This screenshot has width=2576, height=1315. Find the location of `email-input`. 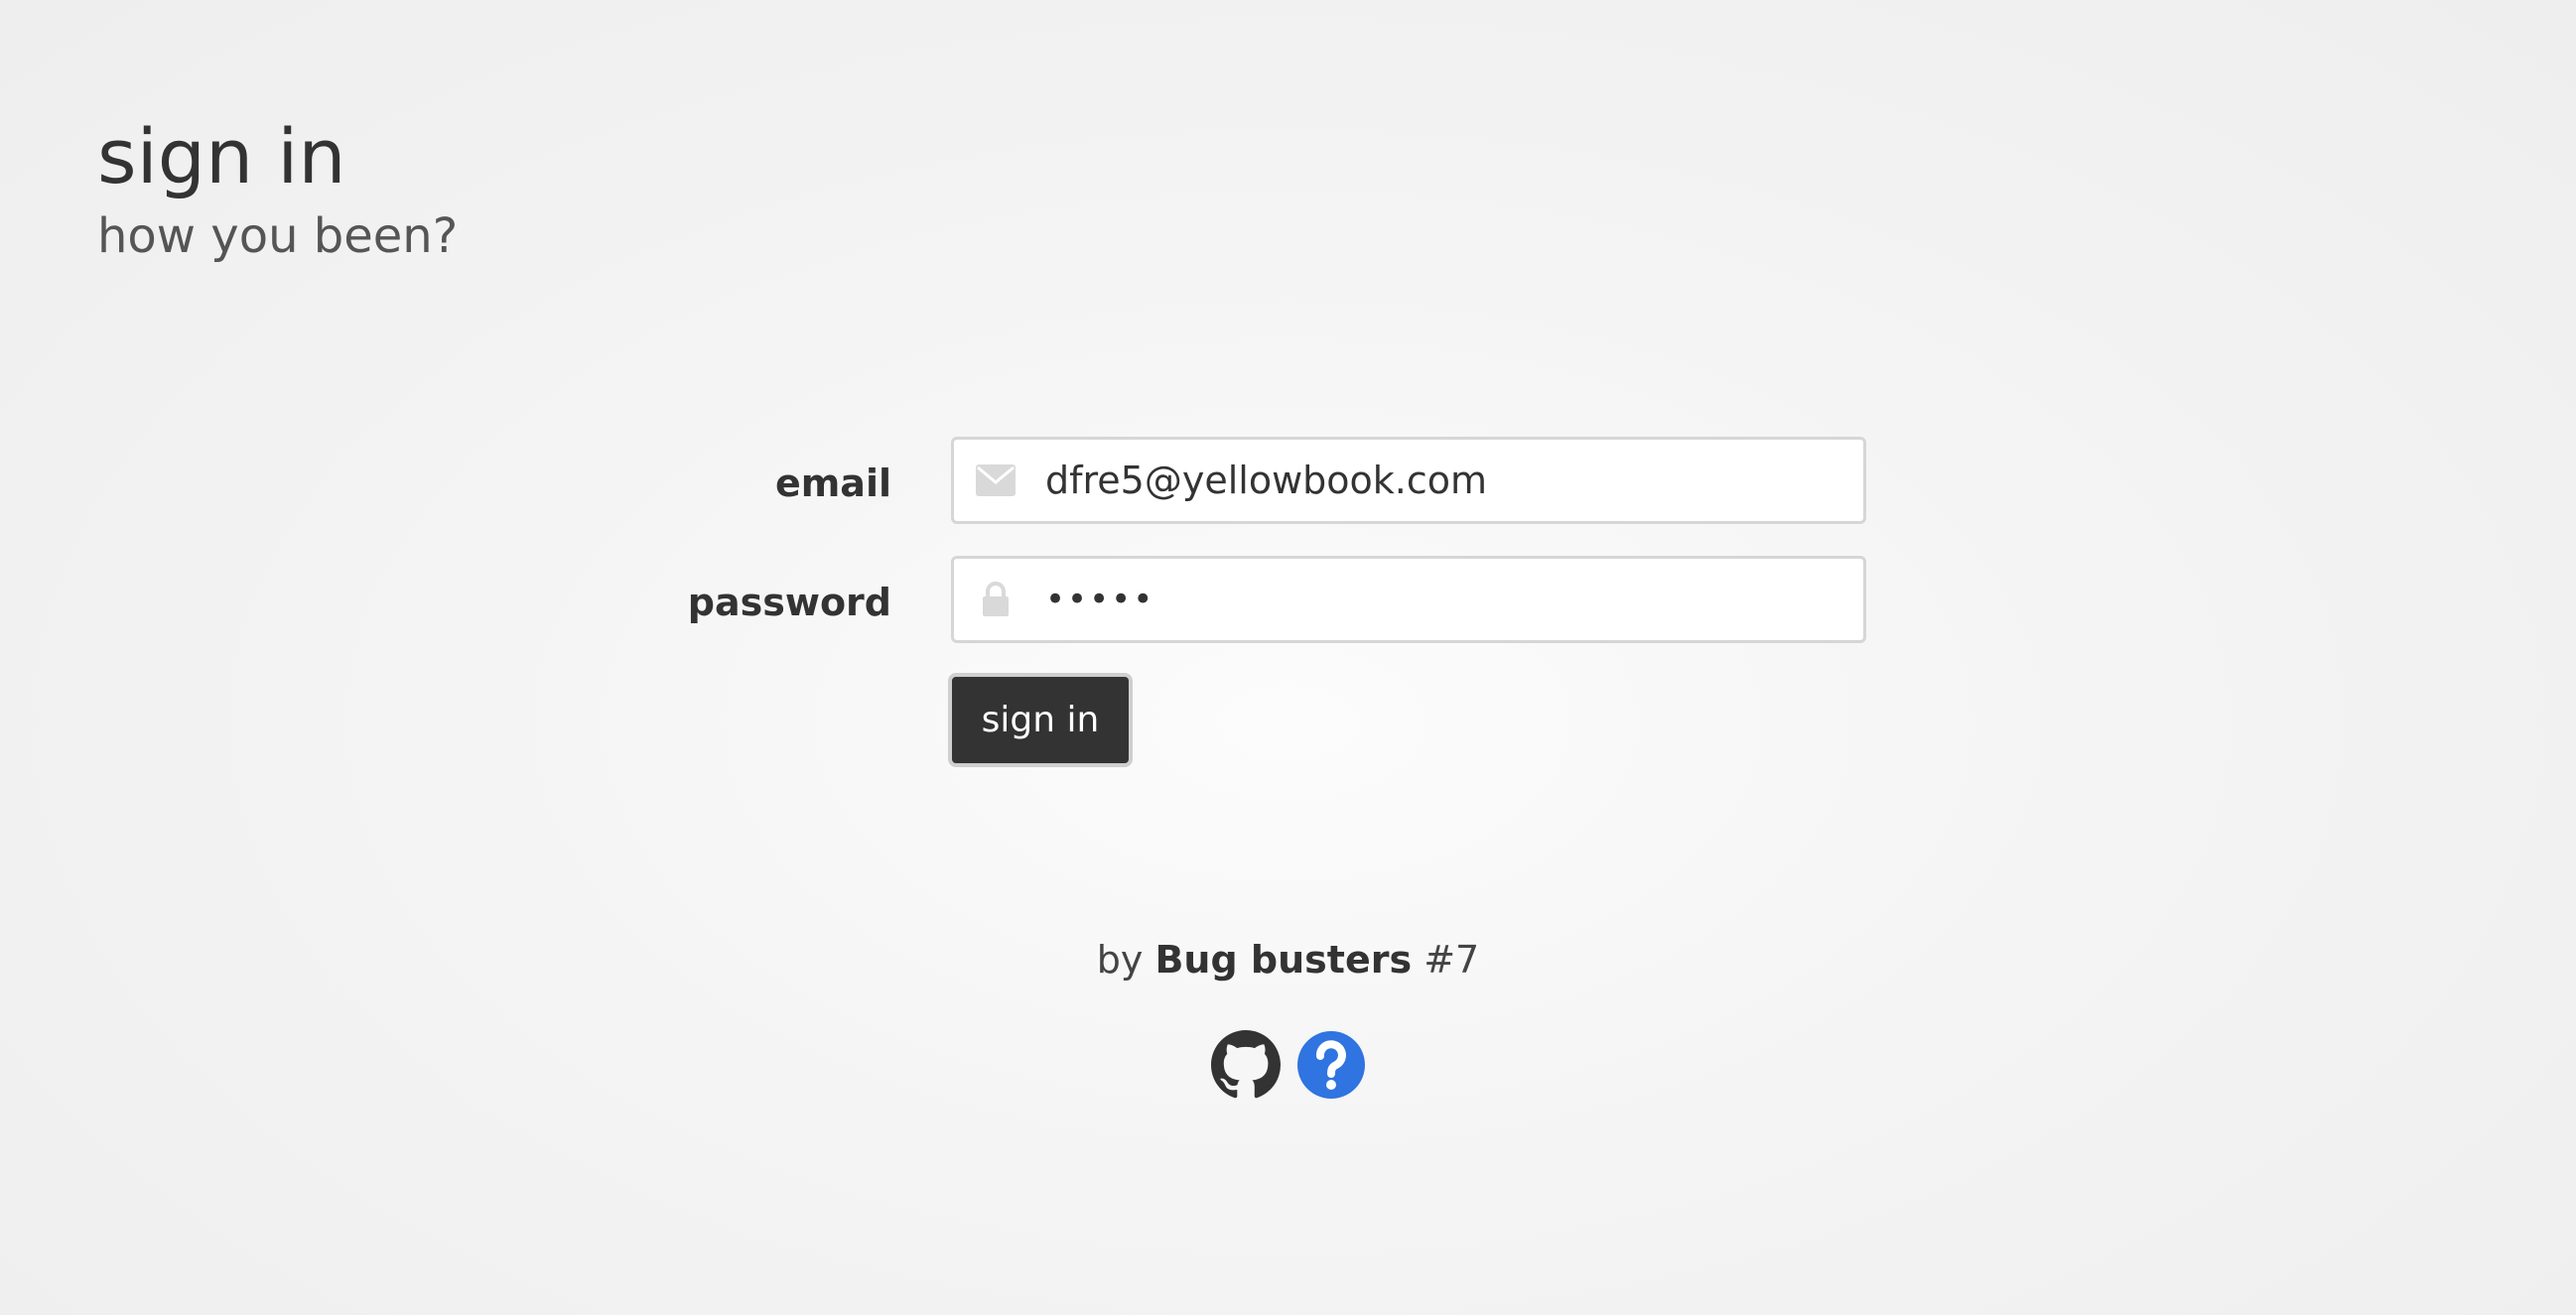

email-input is located at coordinates (1432, 480).